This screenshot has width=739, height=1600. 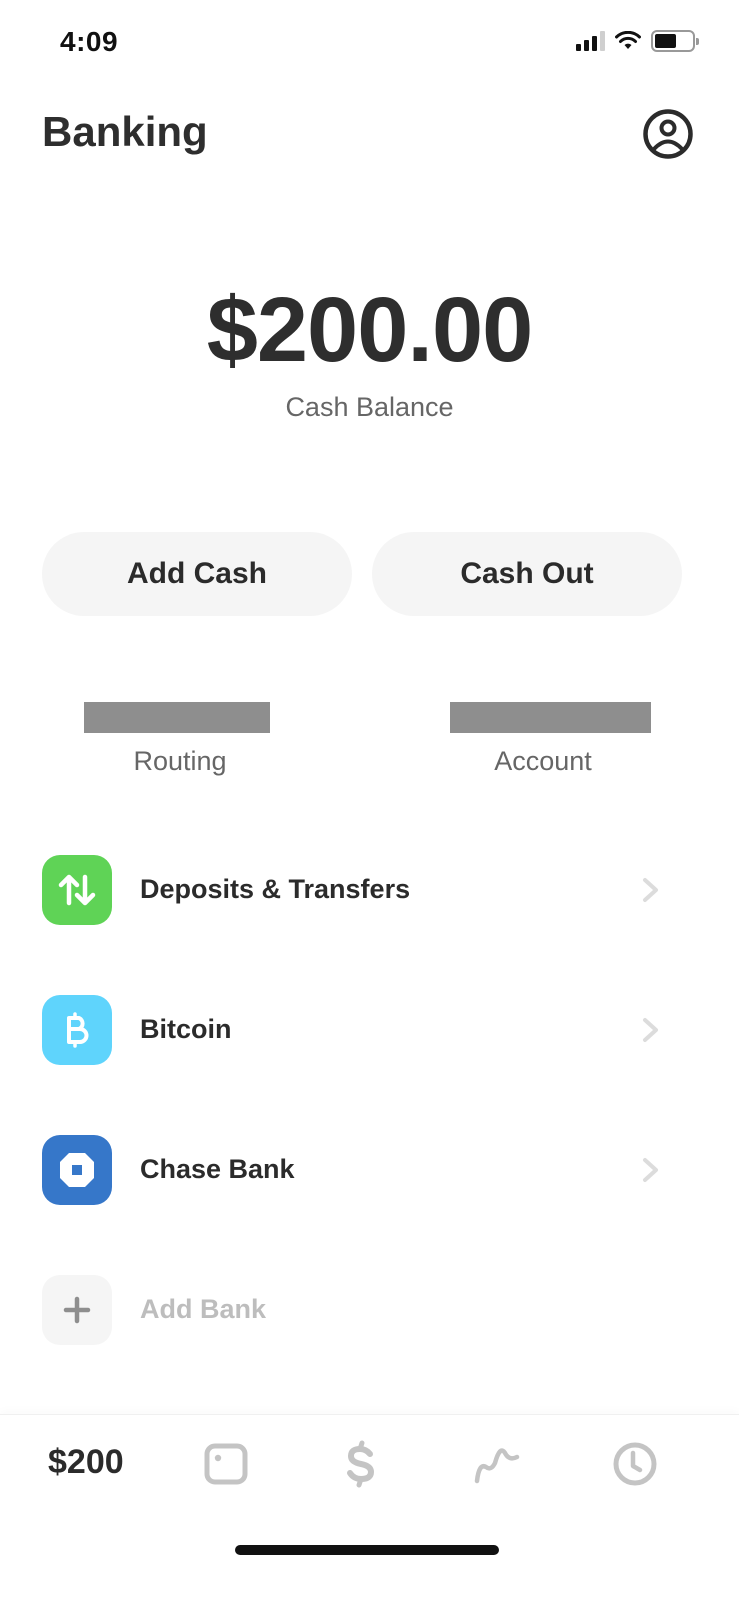 I want to click on profile-button, so click(x=668, y=134).